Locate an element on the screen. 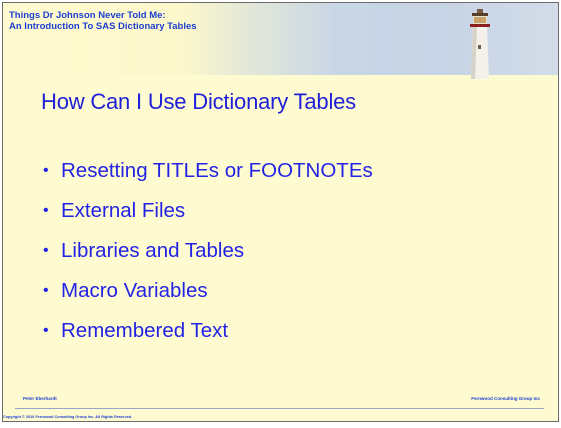  bullet-text: Macro Variables is located at coordinates (134, 290).